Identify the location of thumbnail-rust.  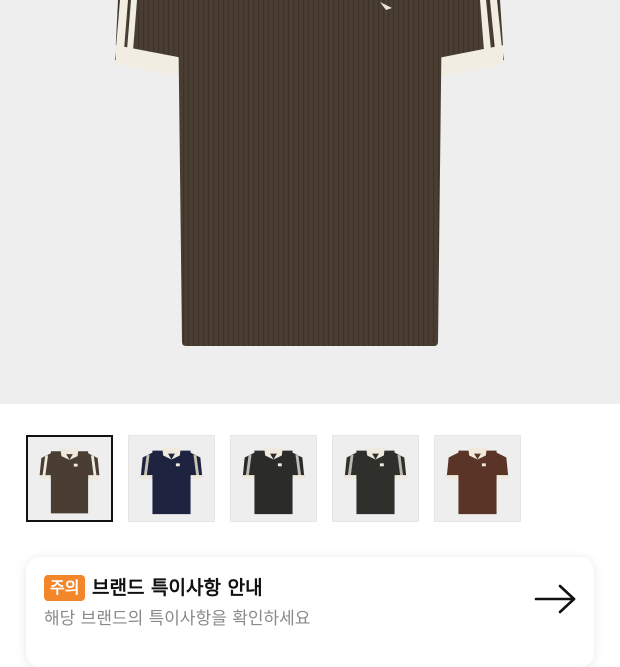
(477, 478).